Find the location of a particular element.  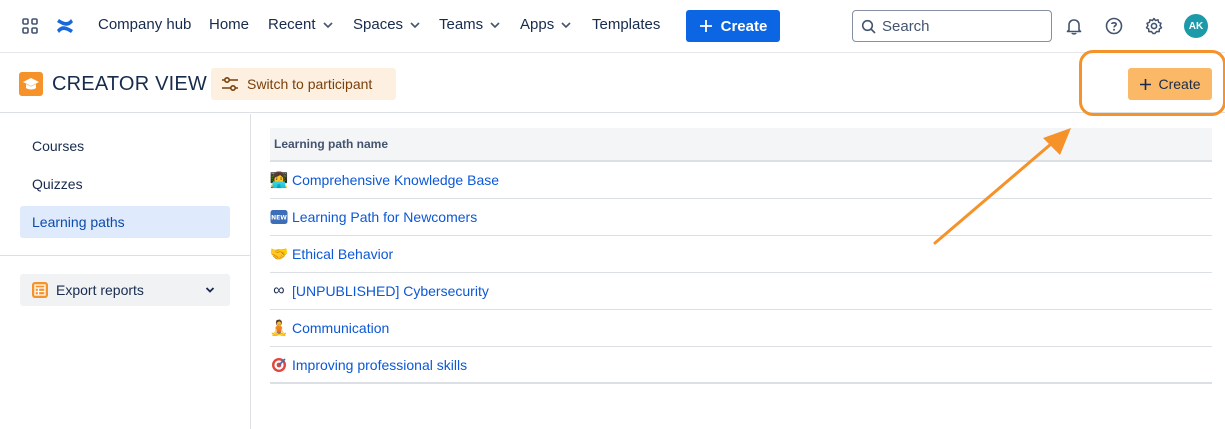

handshake-emoji-icon: 🤝 is located at coordinates (279, 254).